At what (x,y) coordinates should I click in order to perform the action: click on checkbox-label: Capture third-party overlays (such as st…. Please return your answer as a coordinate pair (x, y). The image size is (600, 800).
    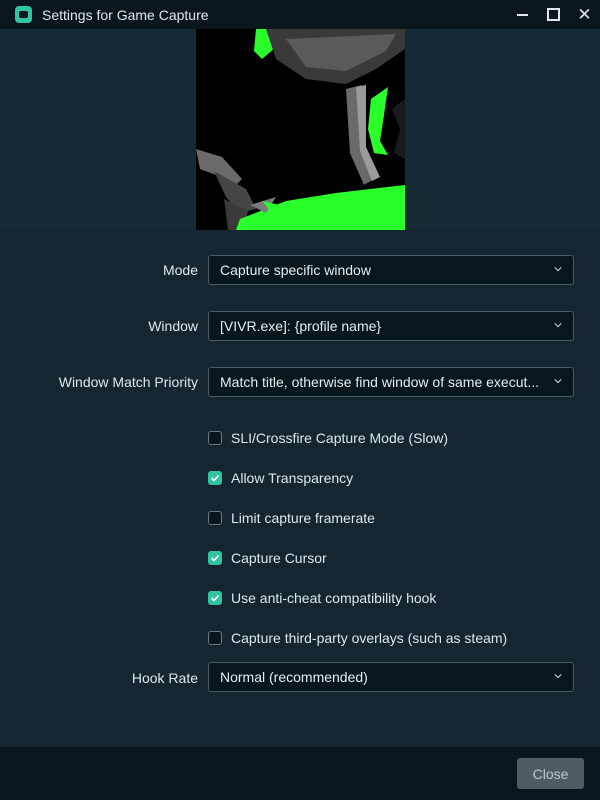
    Looking at the image, I should click on (369, 638).